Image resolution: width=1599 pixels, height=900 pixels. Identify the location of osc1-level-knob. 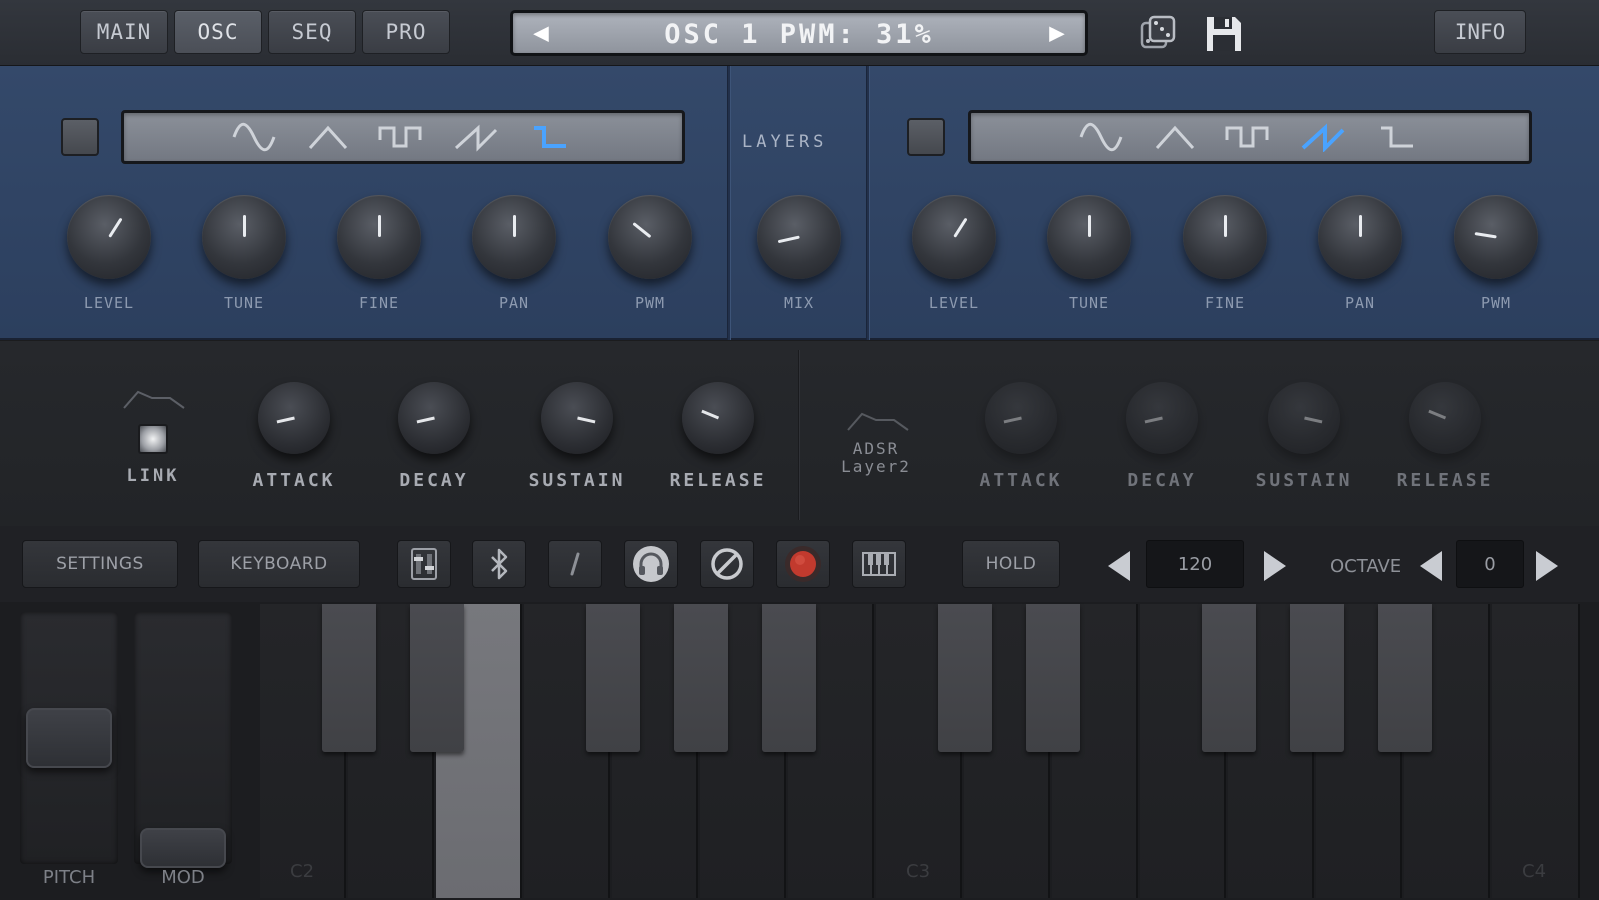
(109, 237).